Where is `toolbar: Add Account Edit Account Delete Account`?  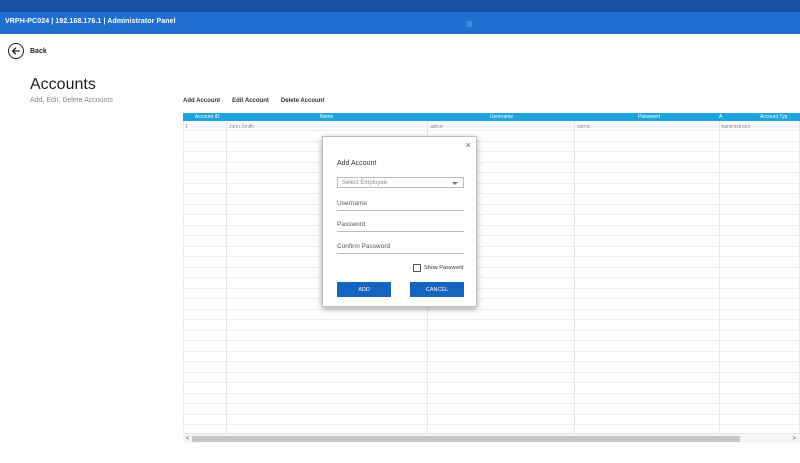
toolbar: Add Account Edit Account Delete Account is located at coordinates (253, 101).